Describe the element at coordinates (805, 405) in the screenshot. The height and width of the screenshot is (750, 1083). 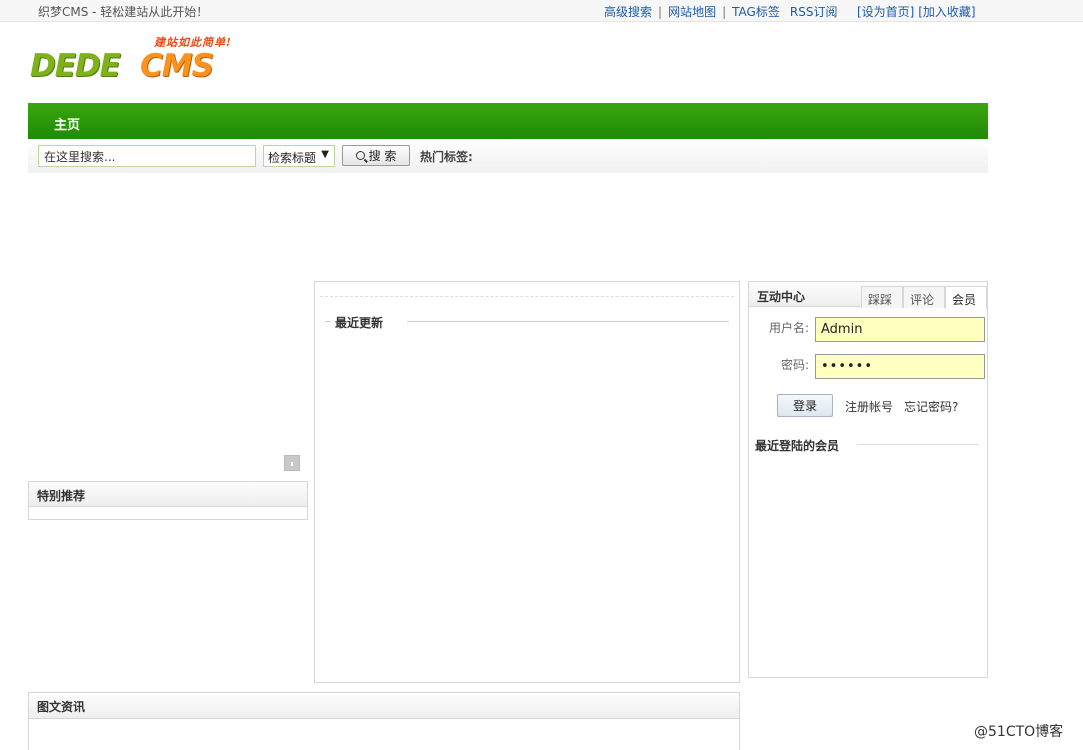
I see `login-button: 登录` at that location.